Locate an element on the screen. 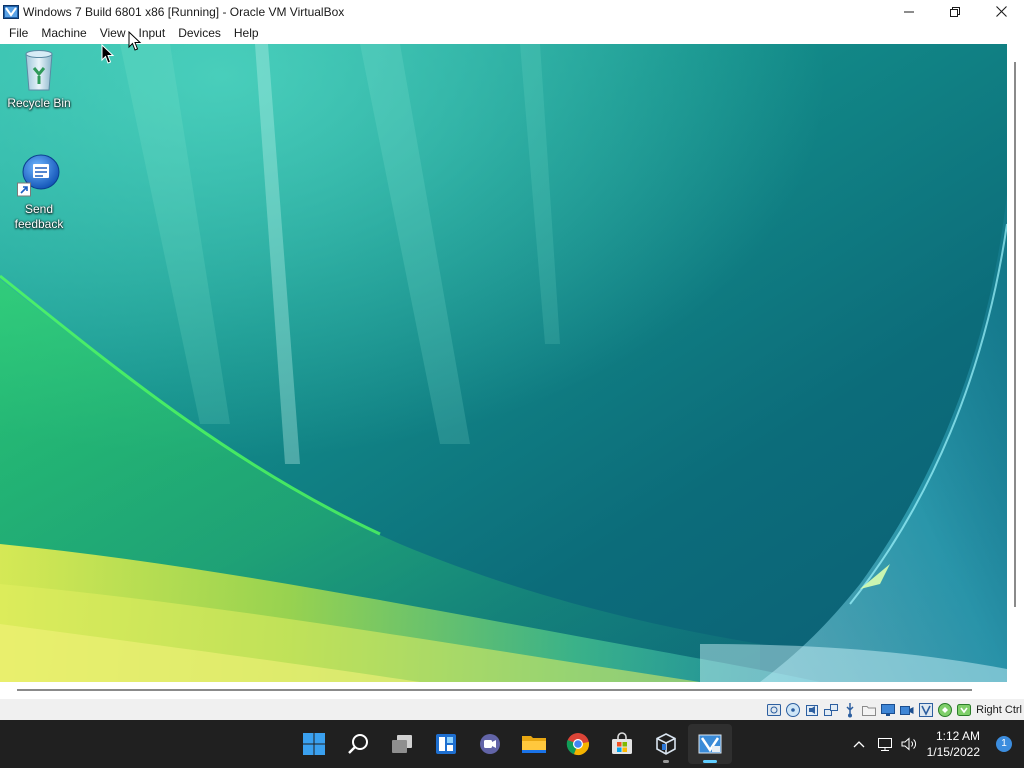 The height and width of the screenshot is (768, 1024). audio-icon is located at coordinates (812, 710).